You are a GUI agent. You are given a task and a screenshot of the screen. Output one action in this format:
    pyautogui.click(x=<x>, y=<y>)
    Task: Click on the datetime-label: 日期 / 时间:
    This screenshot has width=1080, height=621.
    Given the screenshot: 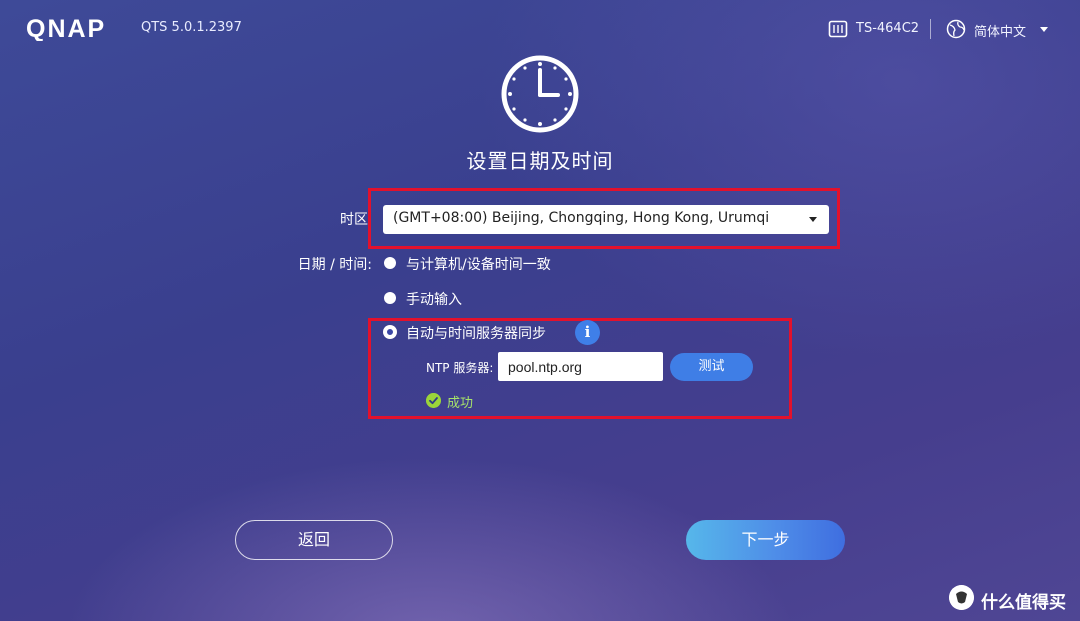 What is the action you would take?
    pyautogui.click(x=334, y=265)
    